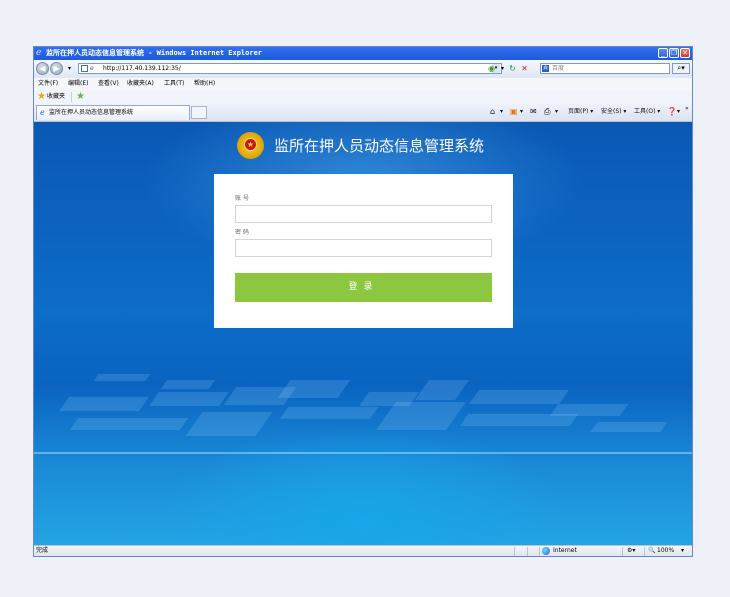 This screenshot has height=597, width=730. What do you see at coordinates (613, 111) in the screenshot?
I see `safety-menu: 安全(S) ▾` at bounding box center [613, 111].